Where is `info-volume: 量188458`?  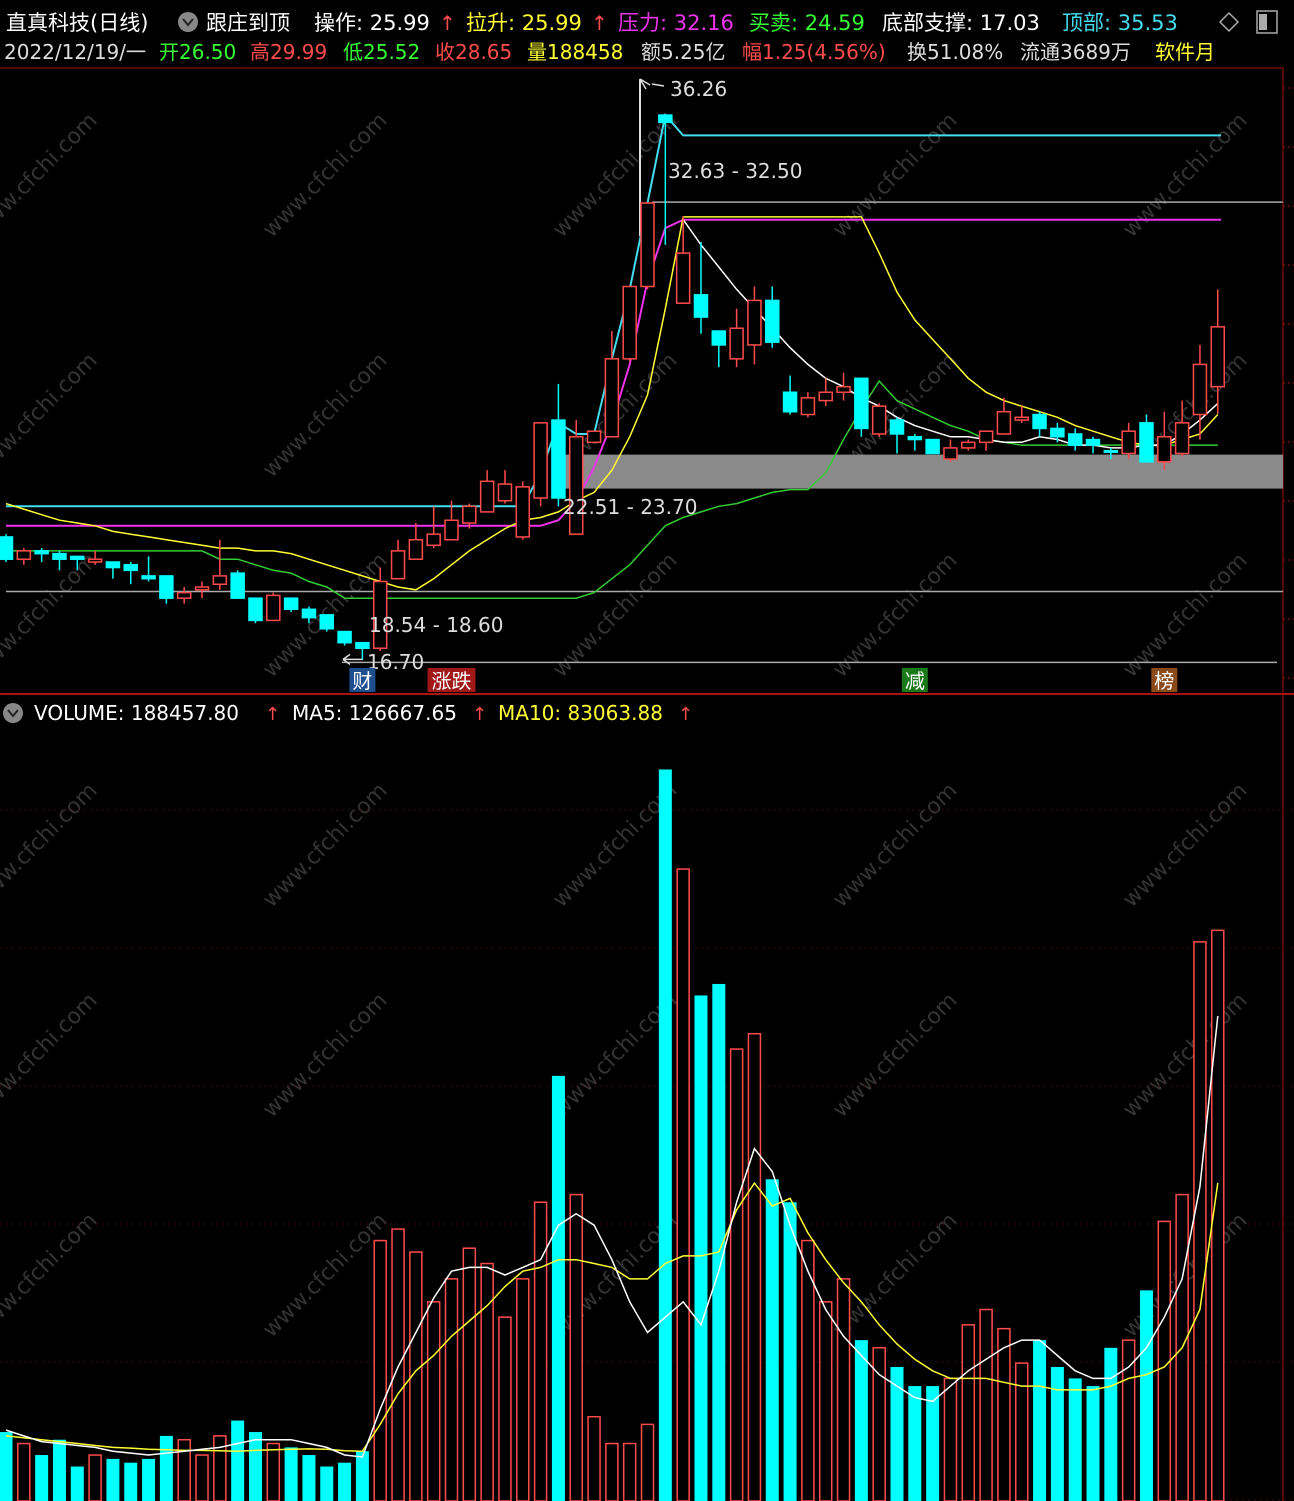 info-volume: 量188458 is located at coordinates (575, 52).